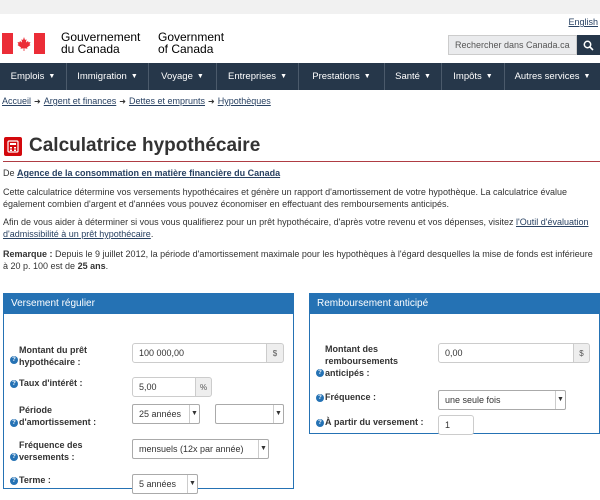 This screenshot has width=600, height=500. I want to click on nav-item-voyage: Voyage ▼, so click(183, 76).